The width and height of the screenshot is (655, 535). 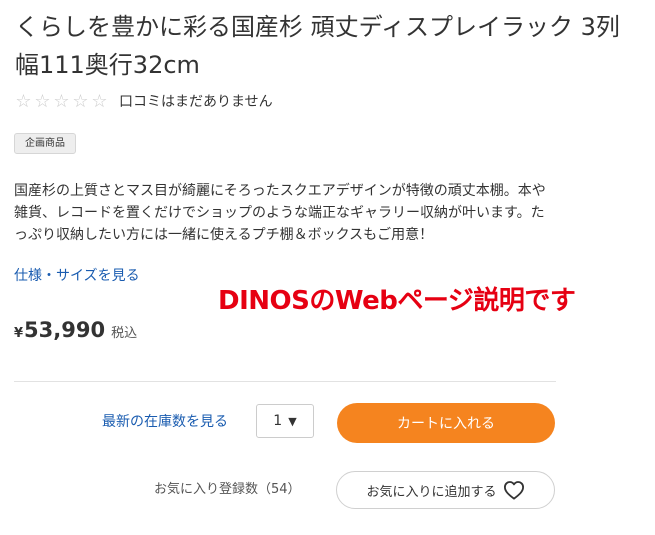 I want to click on caret-down-icon: ▼, so click(x=292, y=421).